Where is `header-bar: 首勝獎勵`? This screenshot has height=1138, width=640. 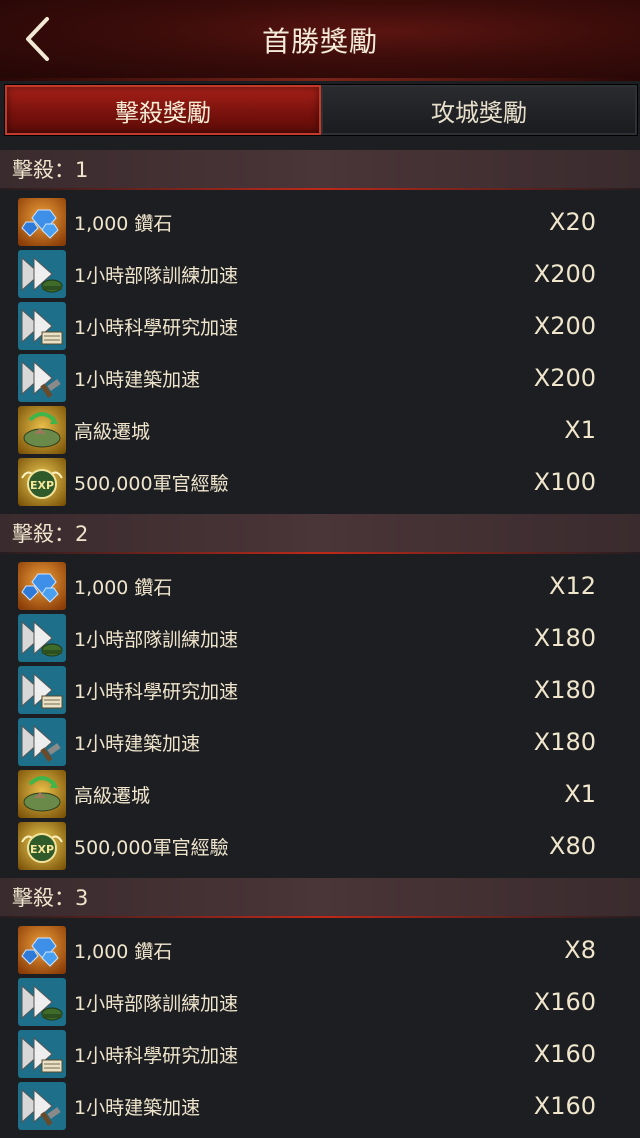 header-bar: 首勝獎勵 is located at coordinates (320, 40).